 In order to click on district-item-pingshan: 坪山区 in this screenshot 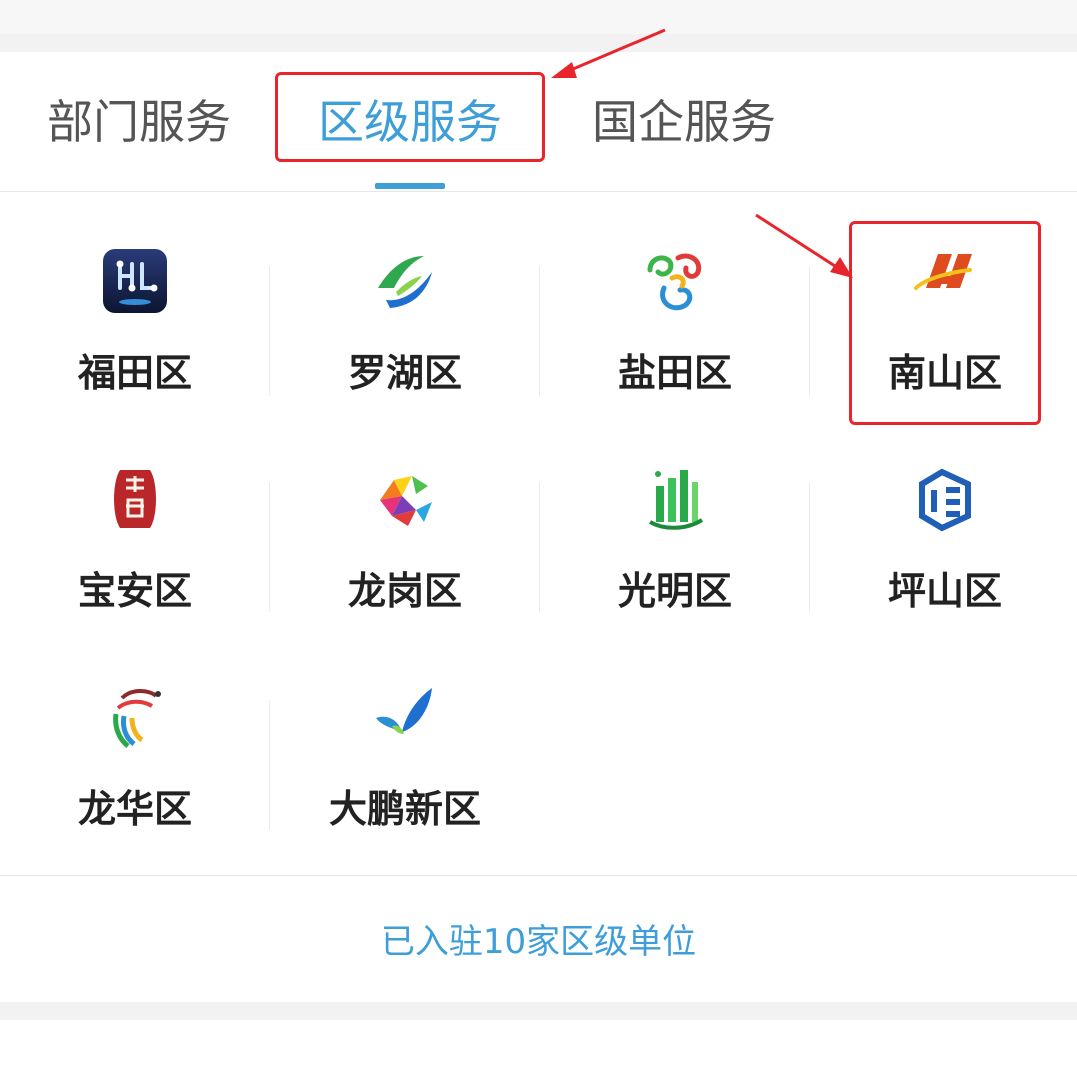, I will do `click(943, 519)`.